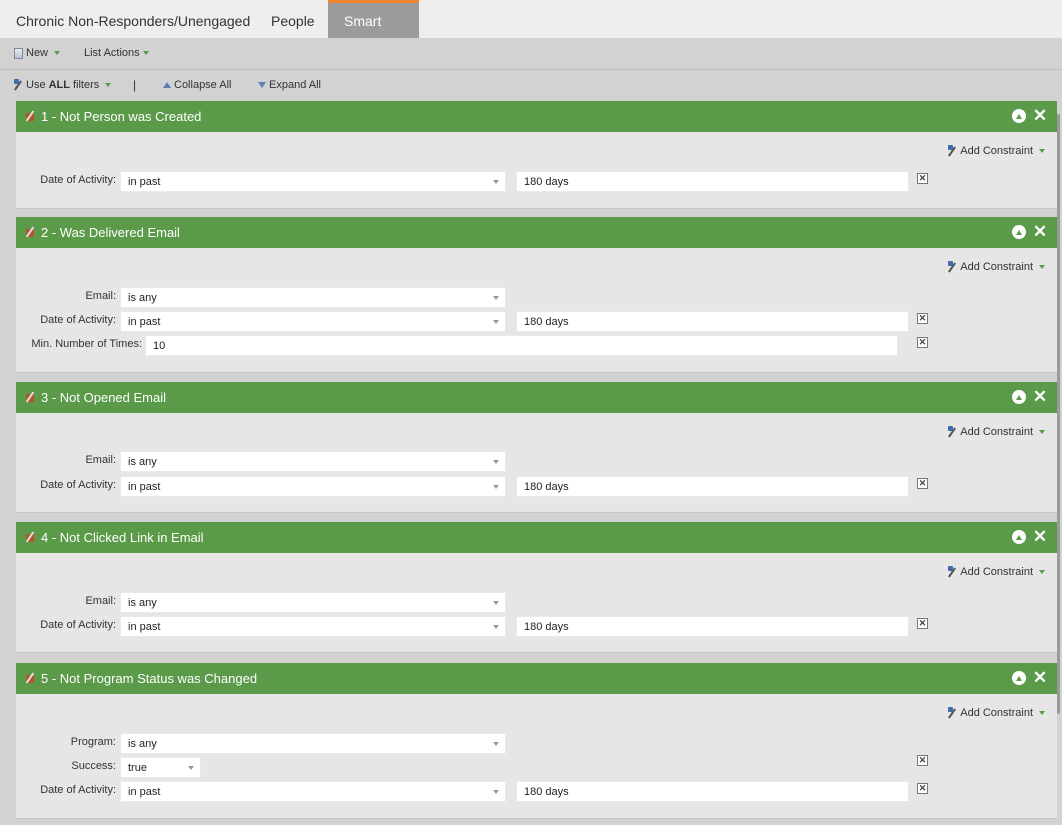 Image resolution: width=1062 pixels, height=825 pixels. I want to click on field-label: Program:, so click(93, 742).